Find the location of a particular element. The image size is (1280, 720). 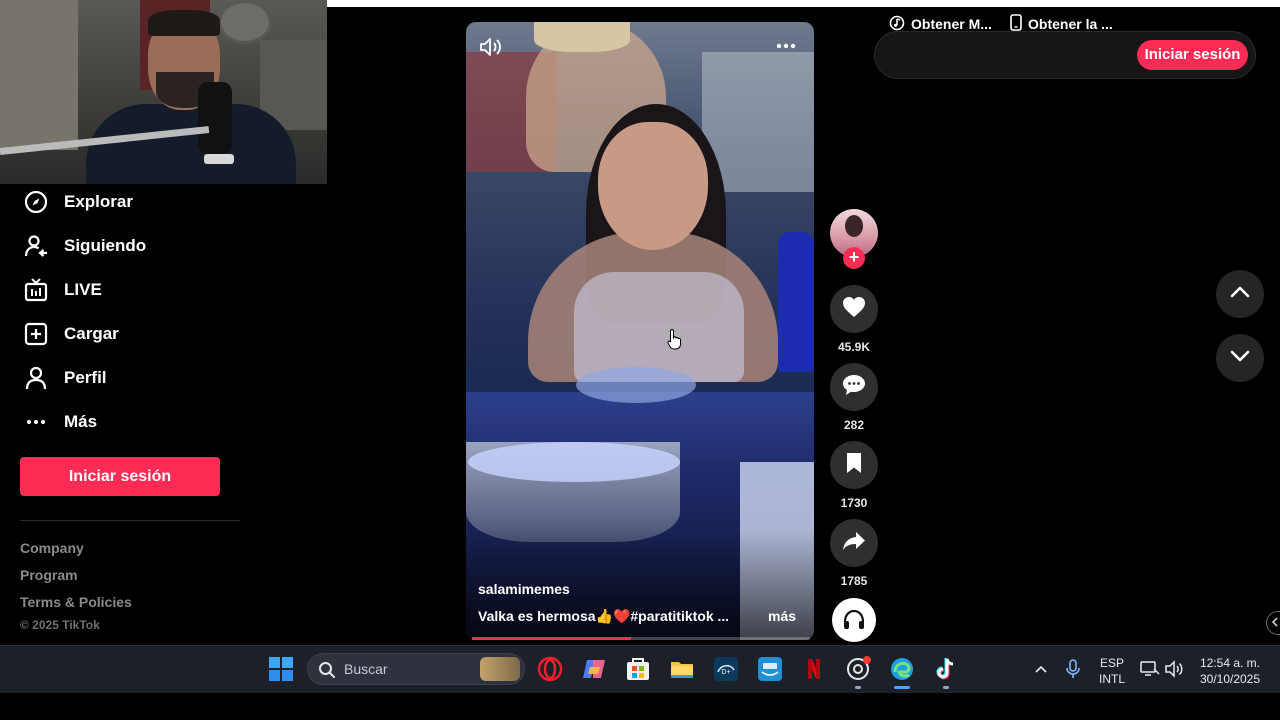

speaker-icon is located at coordinates (1174, 669).